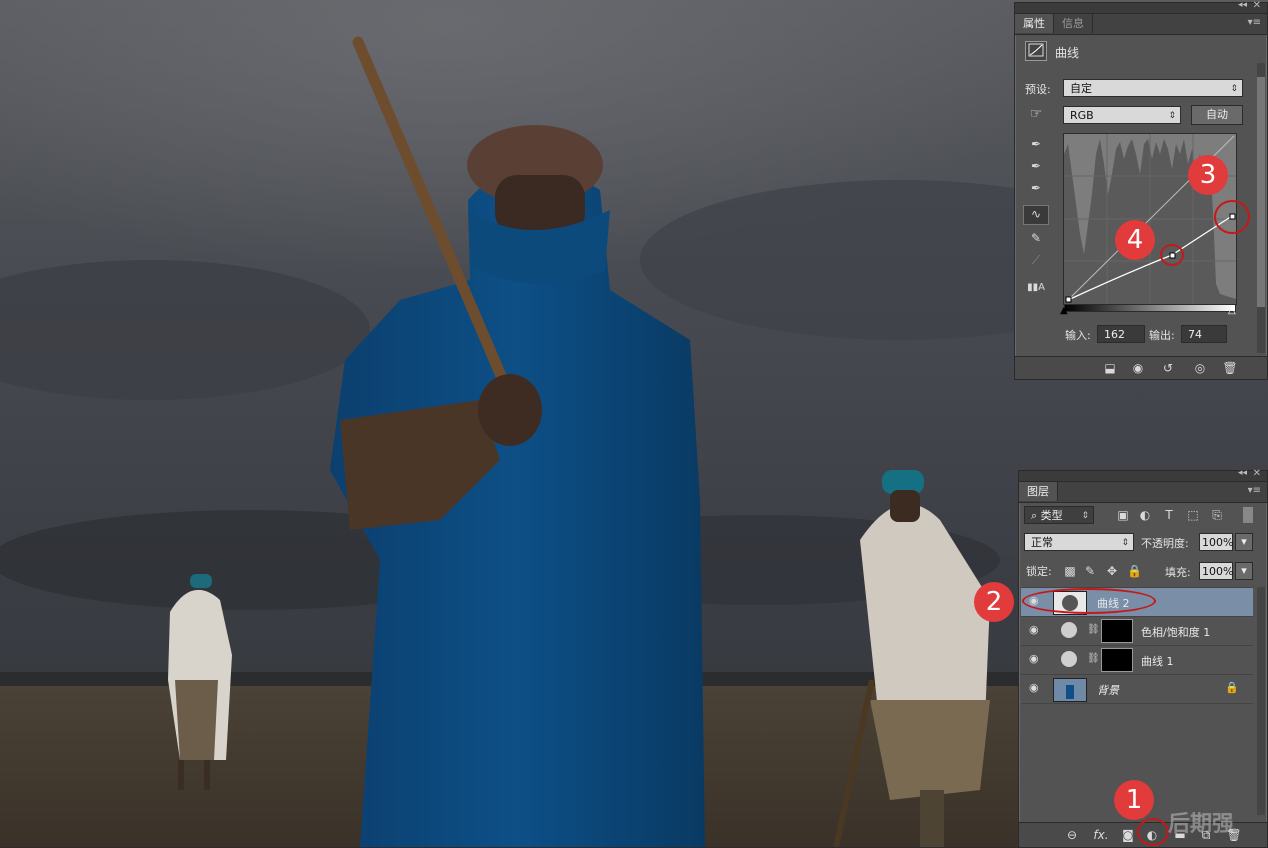  Describe the element at coordinates (1064, 310) in the screenshot. I see `black-slider-handle-icon: ▲` at that location.